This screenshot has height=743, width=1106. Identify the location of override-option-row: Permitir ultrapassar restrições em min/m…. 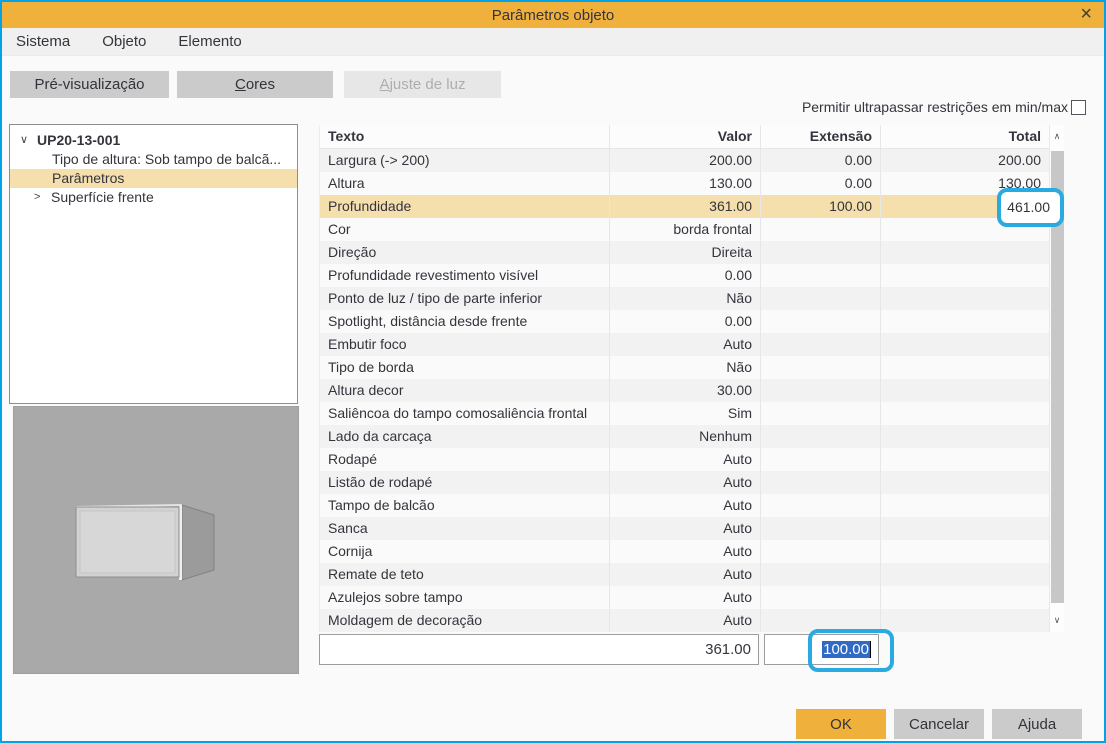
(944, 107).